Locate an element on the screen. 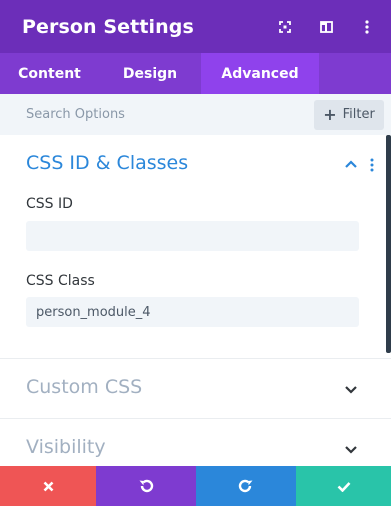  settings-tabs: Content Design Advanced is located at coordinates (195, 73).